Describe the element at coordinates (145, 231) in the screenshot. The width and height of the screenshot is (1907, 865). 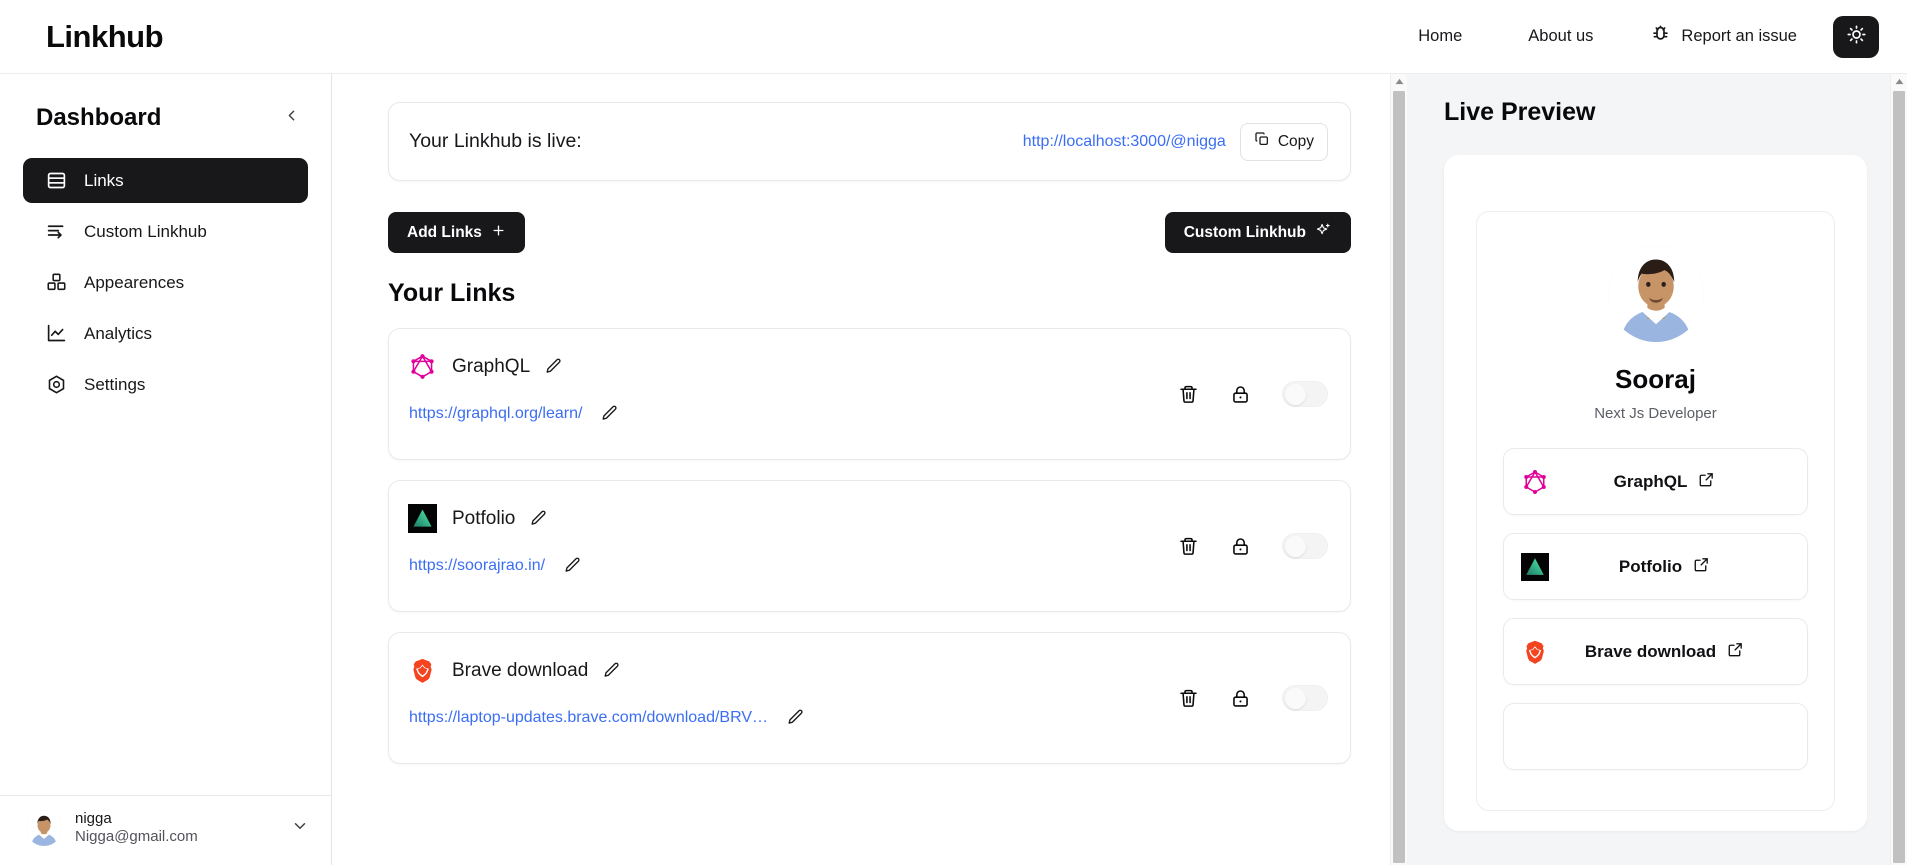
I see `sidebar-item-label: Custom Linkhub` at that location.